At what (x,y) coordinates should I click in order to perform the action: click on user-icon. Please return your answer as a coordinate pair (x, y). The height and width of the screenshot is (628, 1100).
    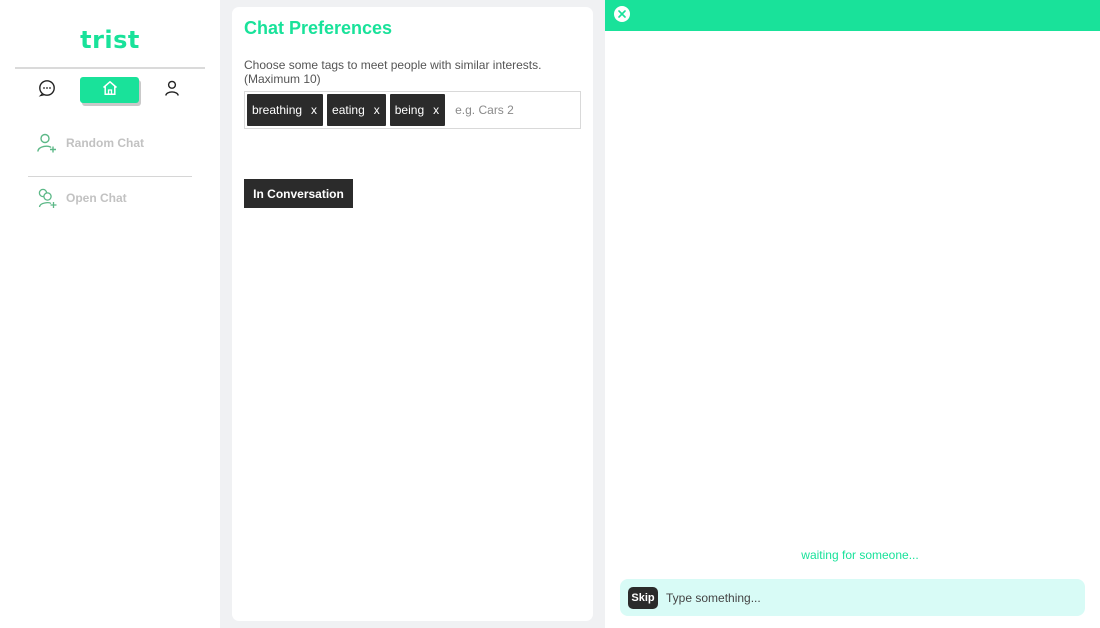
    Looking at the image, I should click on (172, 90).